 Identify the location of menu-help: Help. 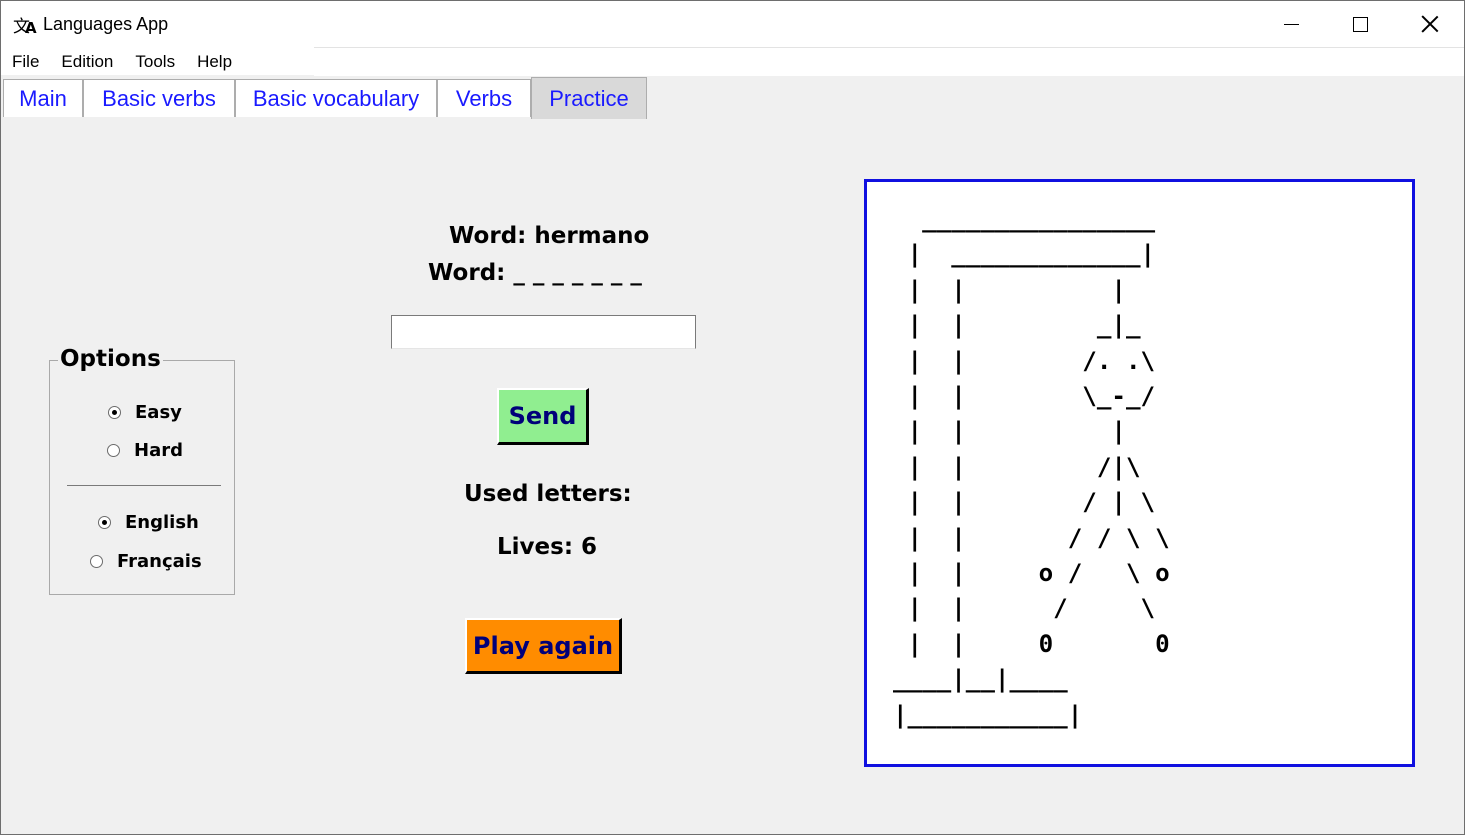
(214, 61).